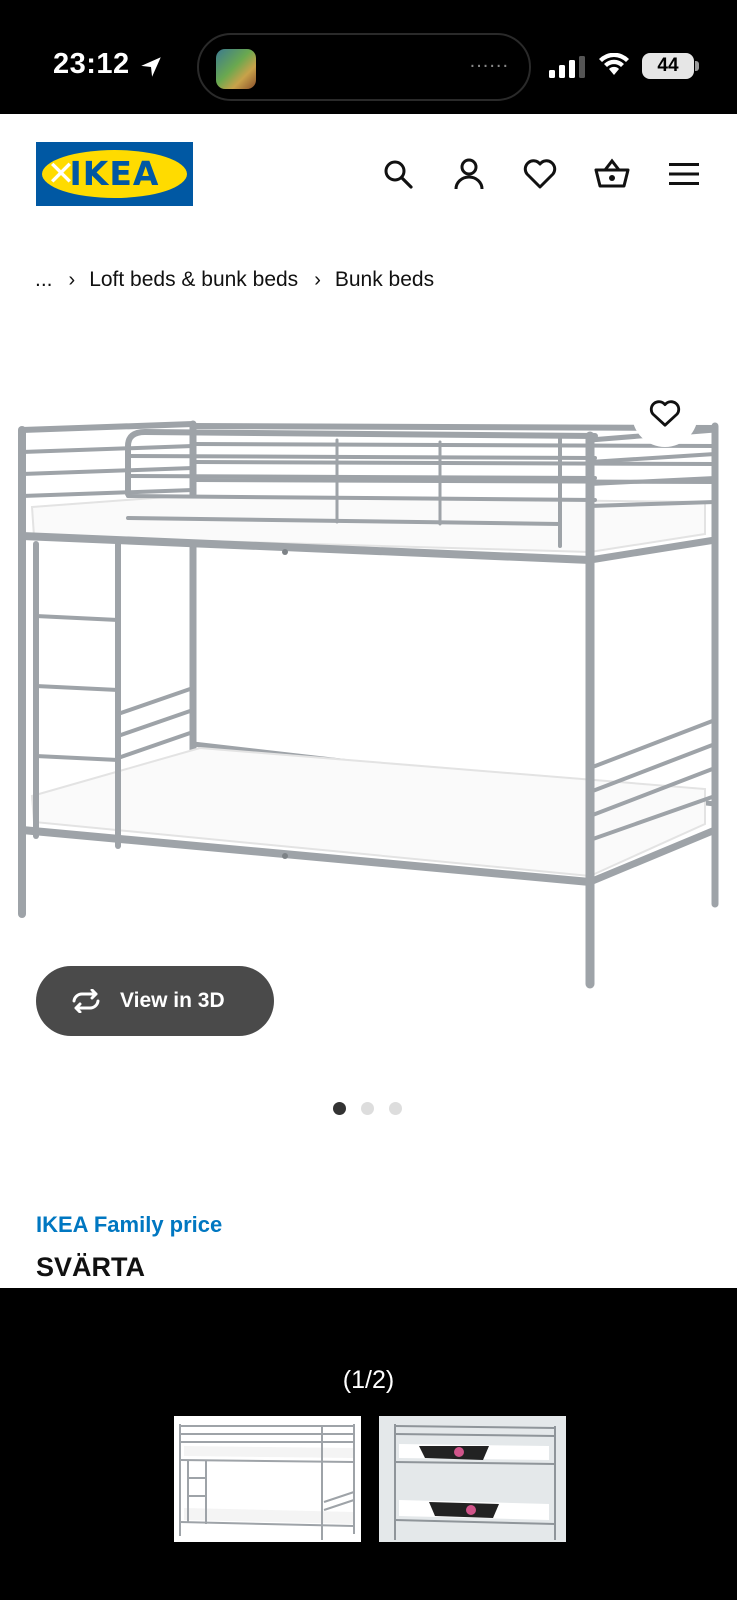  I want to click on cellular-signal-icon, so click(567, 67).